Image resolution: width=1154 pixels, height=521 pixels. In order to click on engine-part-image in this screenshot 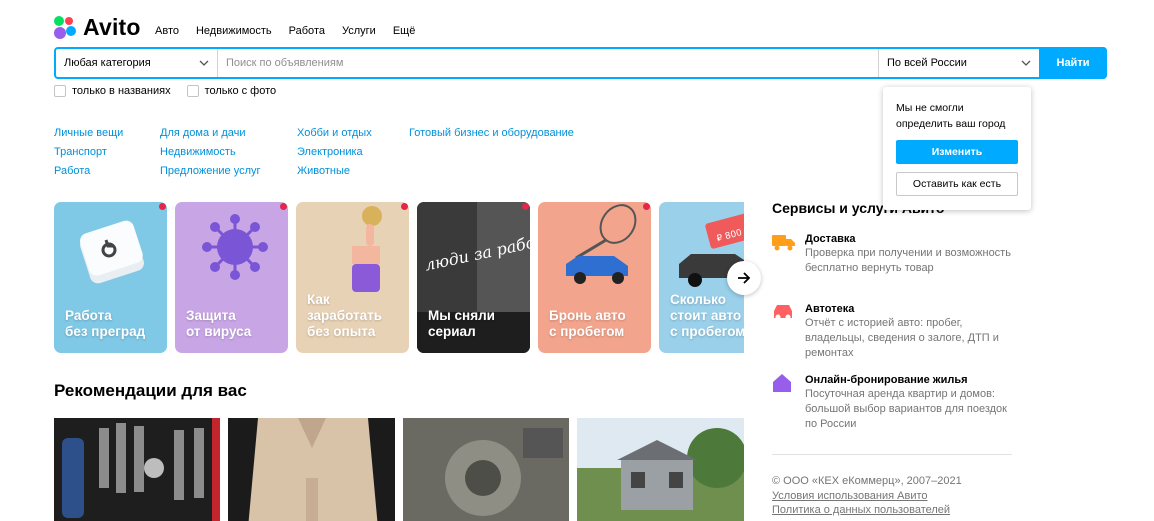, I will do `click(486, 469)`.